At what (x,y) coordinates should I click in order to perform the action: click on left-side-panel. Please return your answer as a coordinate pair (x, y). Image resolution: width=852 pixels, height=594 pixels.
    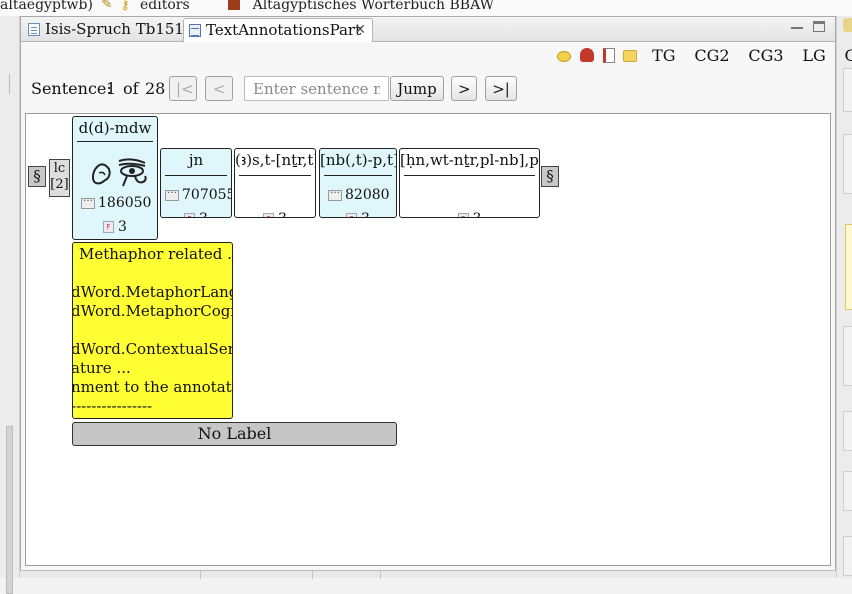
    Looking at the image, I should click on (10, 305).